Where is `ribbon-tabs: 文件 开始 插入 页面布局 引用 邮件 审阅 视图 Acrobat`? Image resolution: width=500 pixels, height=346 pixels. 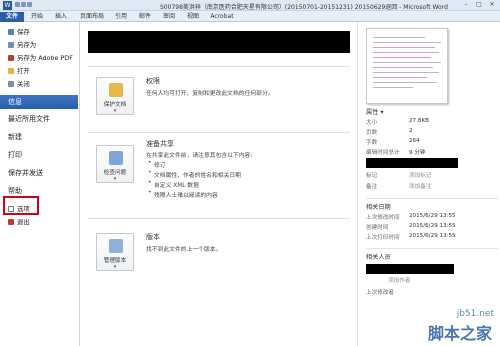
ribbon-tabs: 文件 开始 插入 页面布局 引用 邮件 审阅 视图 Acrobat is located at coordinates (250, 16).